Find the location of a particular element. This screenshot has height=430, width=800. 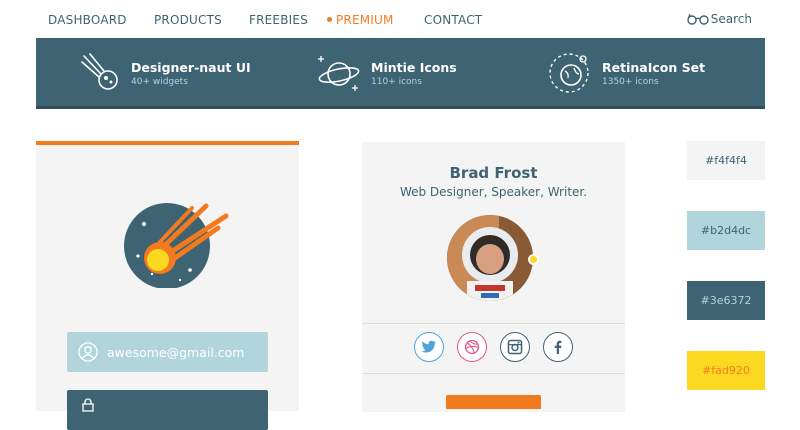

nav-contact: CONTACT is located at coordinates (453, 20).